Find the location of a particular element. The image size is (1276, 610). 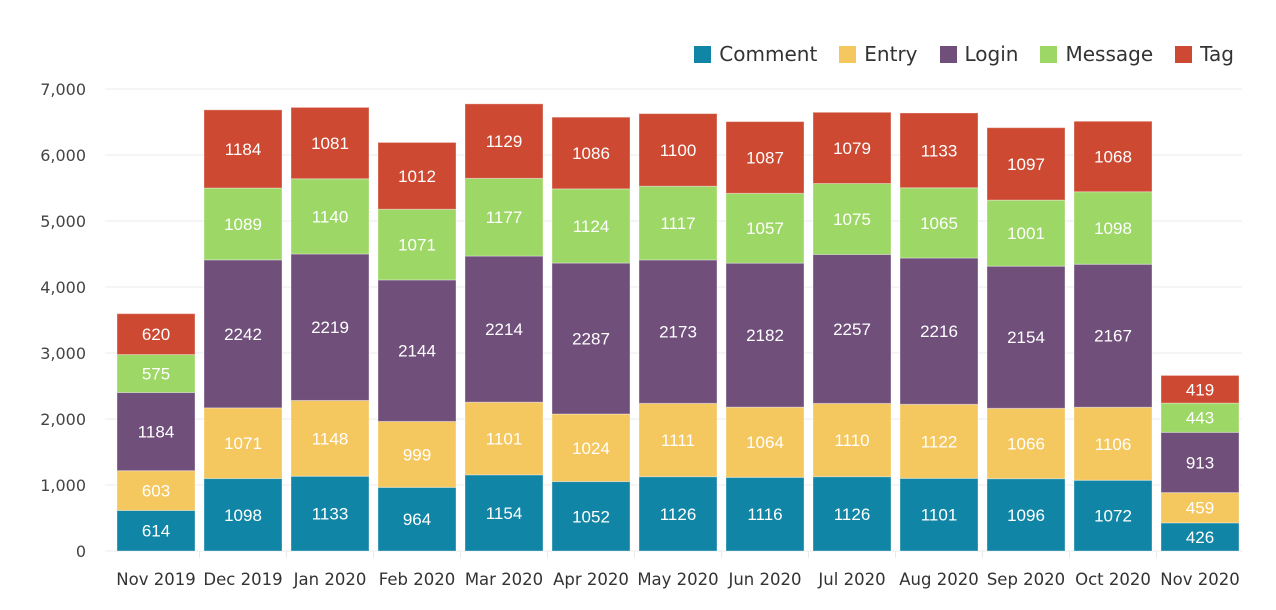

data-label: 1096 is located at coordinates (1026, 515).